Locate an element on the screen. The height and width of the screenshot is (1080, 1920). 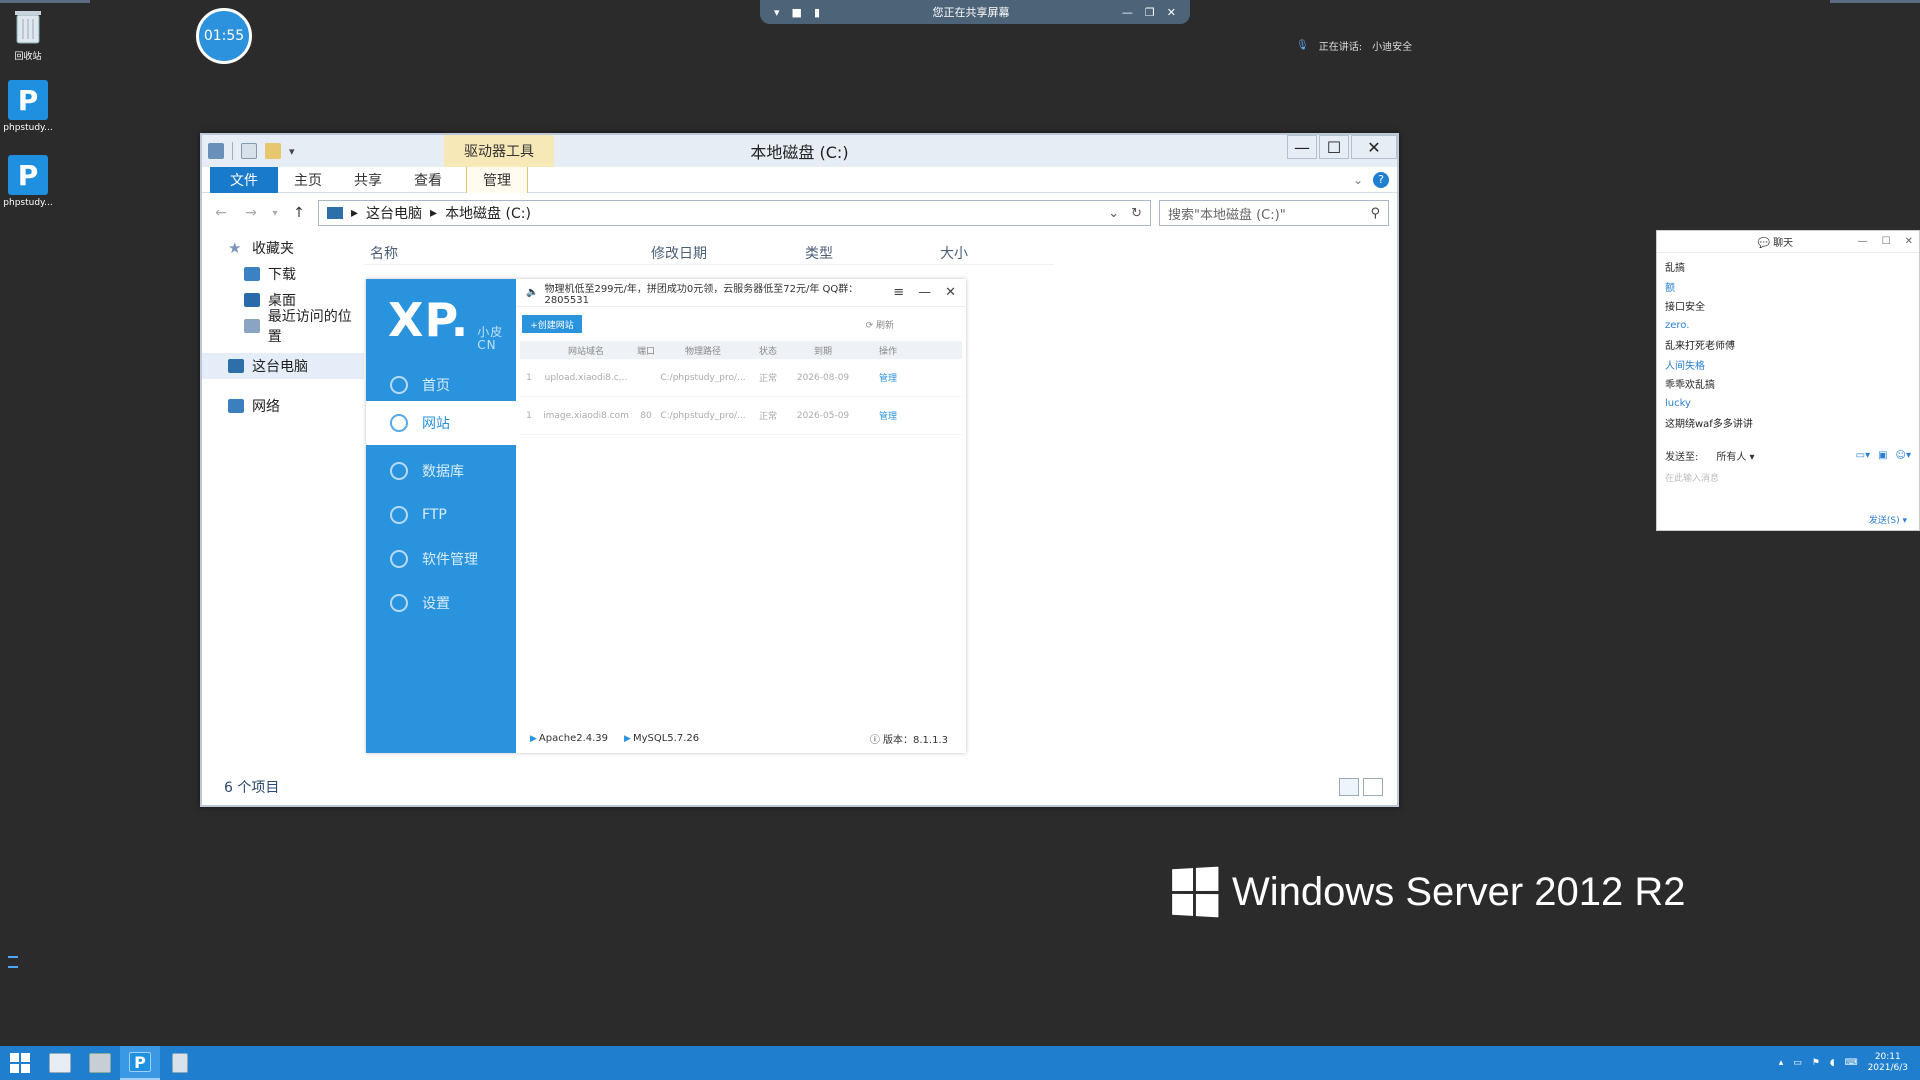
tab-share: 共享 is located at coordinates (368, 180).